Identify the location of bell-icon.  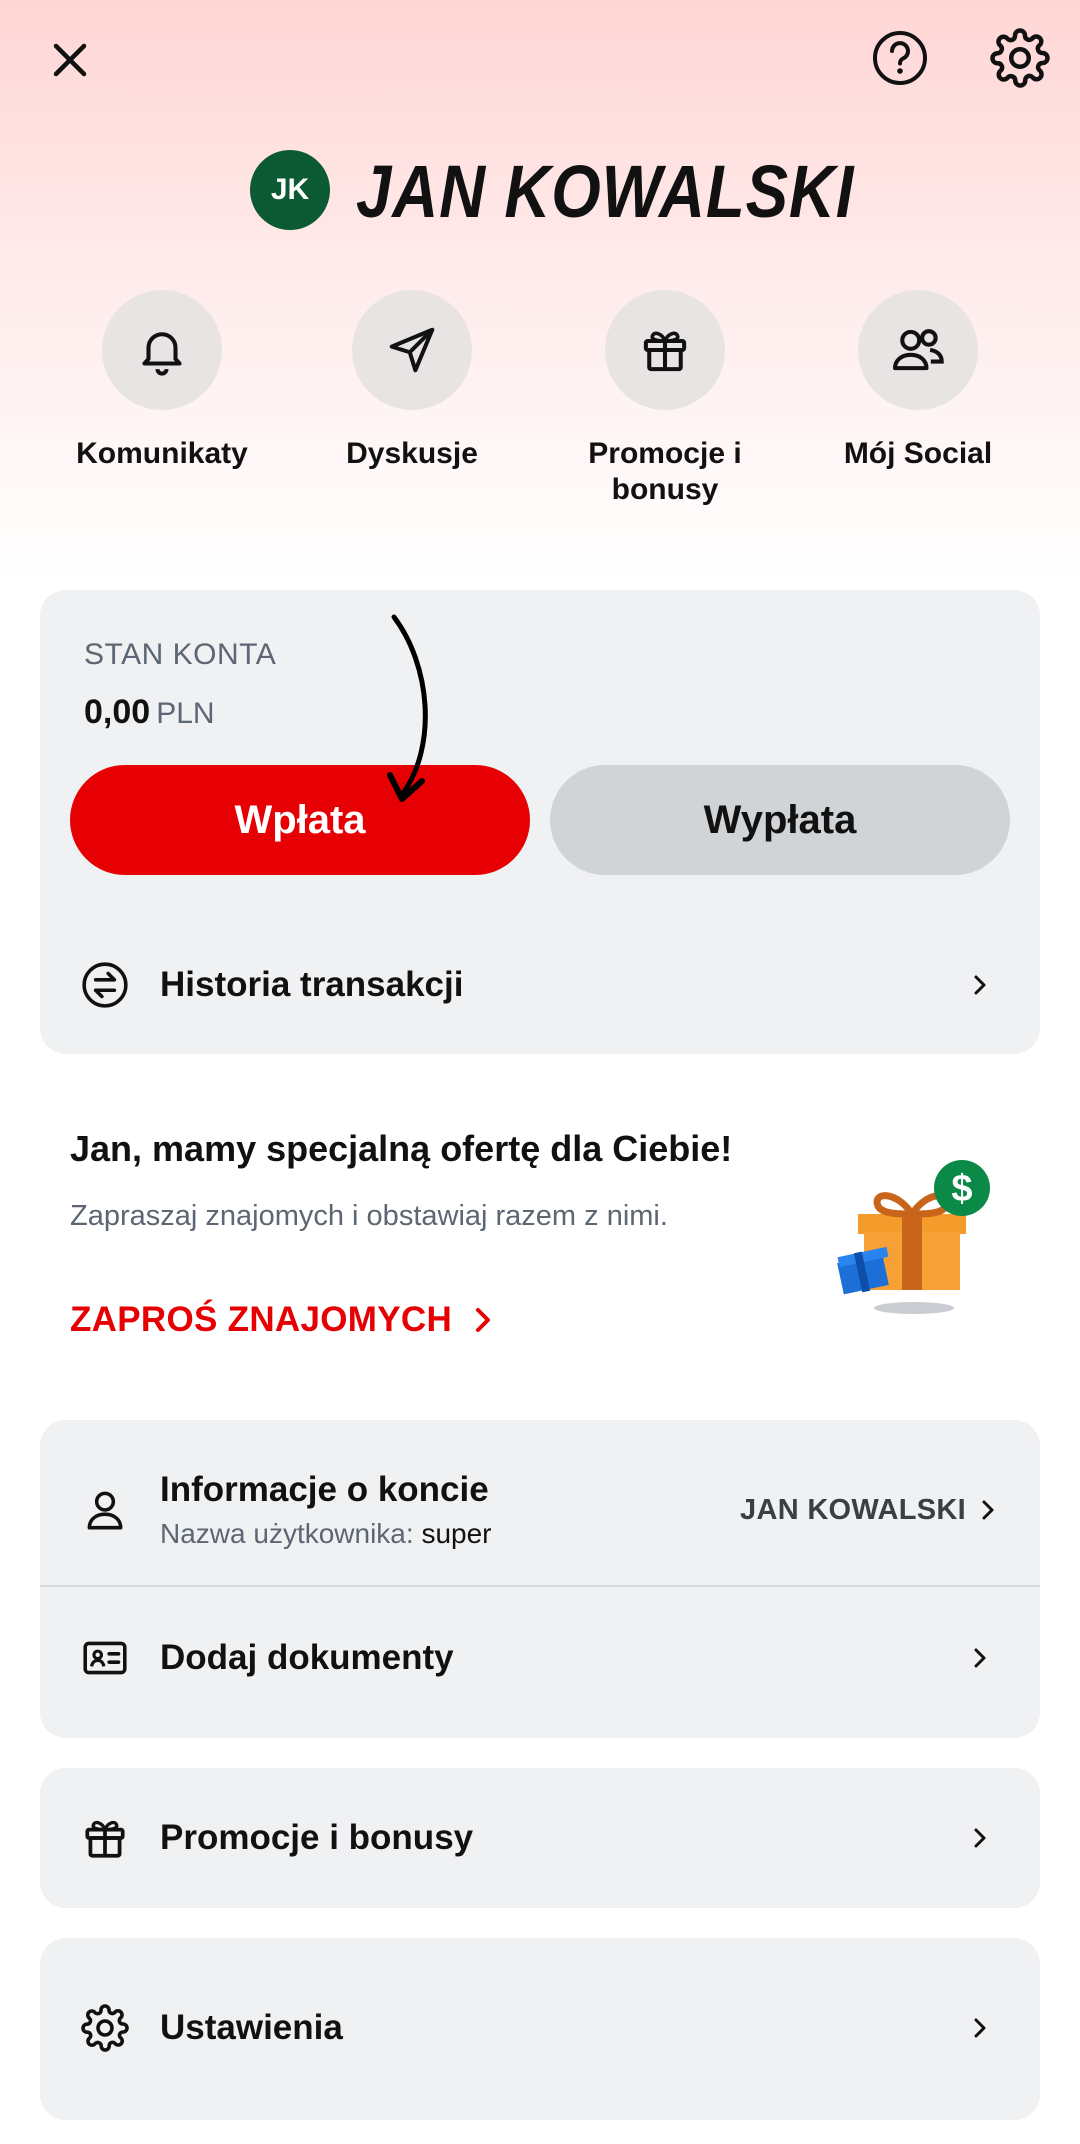
(162, 354).